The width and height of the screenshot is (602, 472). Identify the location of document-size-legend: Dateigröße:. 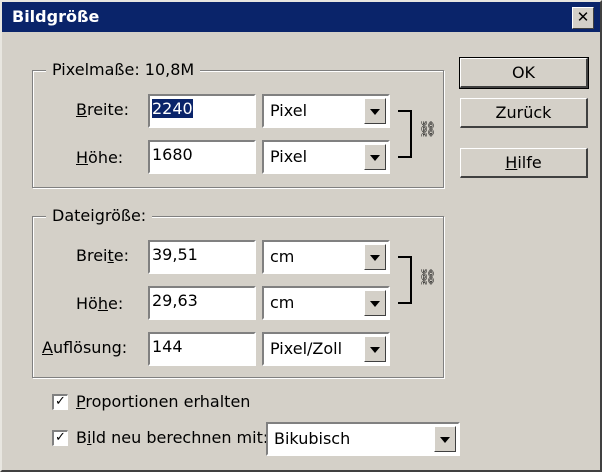
(99, 215).